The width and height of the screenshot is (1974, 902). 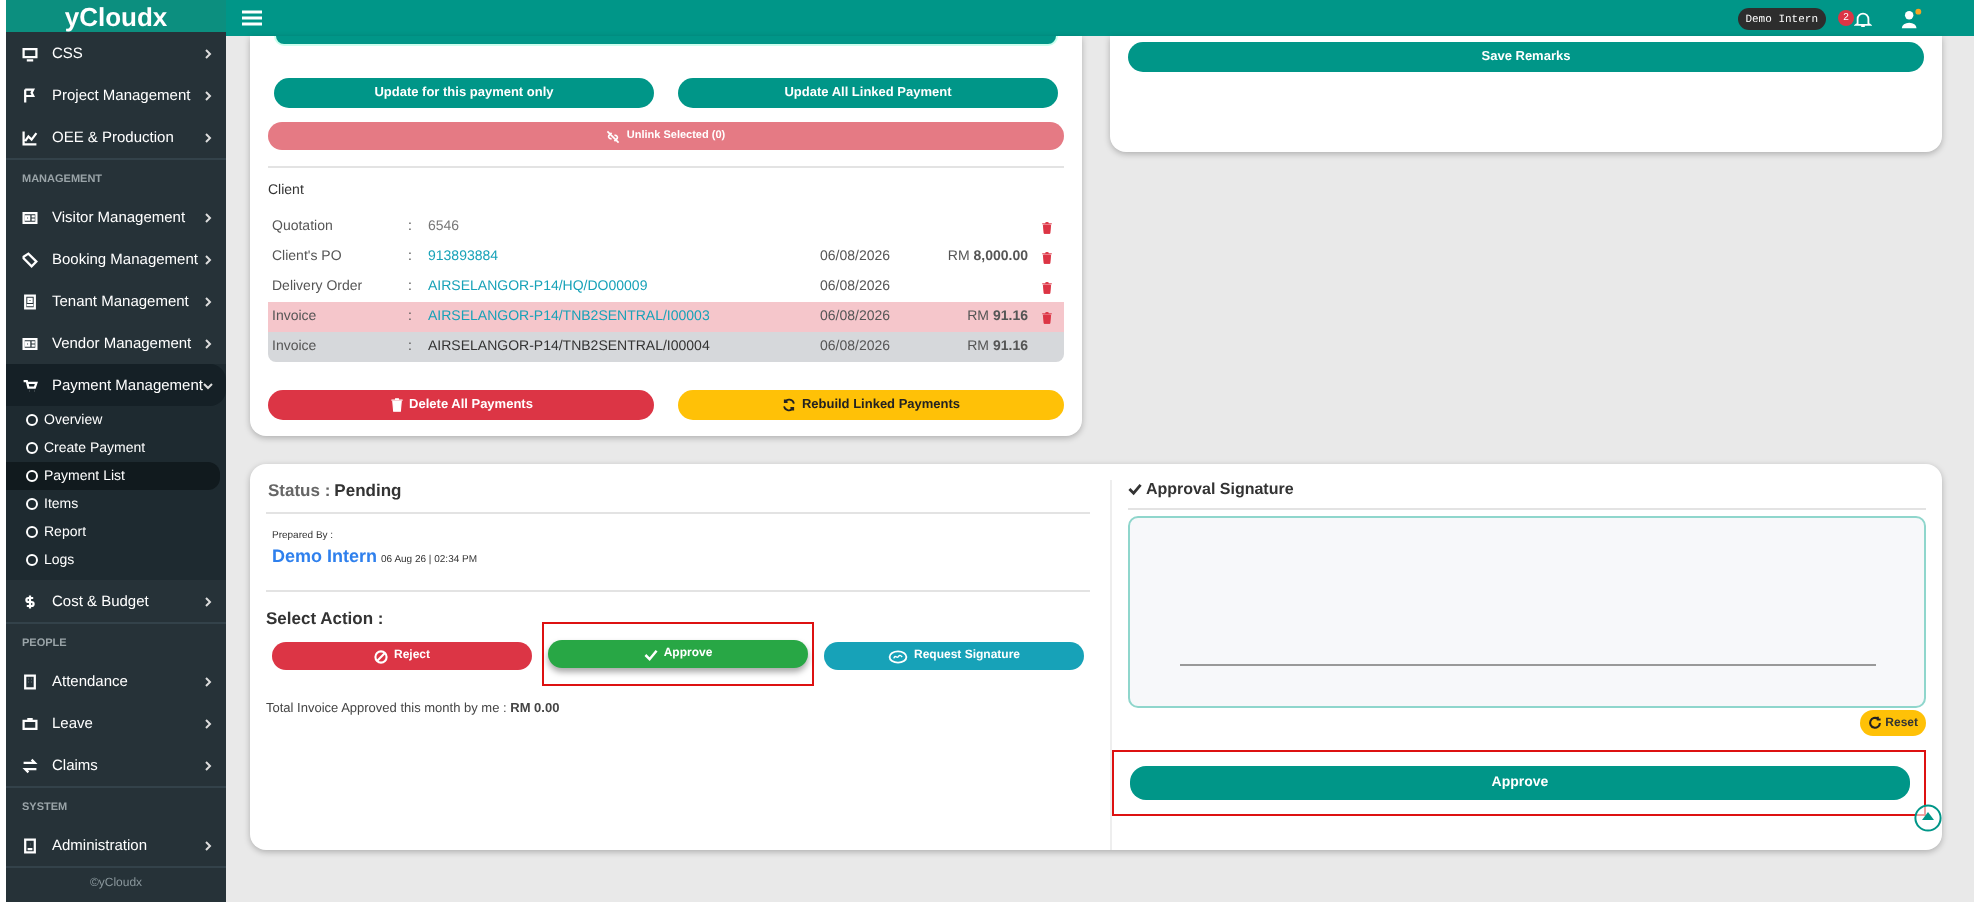 What do you see at coordinates (30, 845) in the screenshot?
I see `user-card-icon` at bounding box center [30, 845].